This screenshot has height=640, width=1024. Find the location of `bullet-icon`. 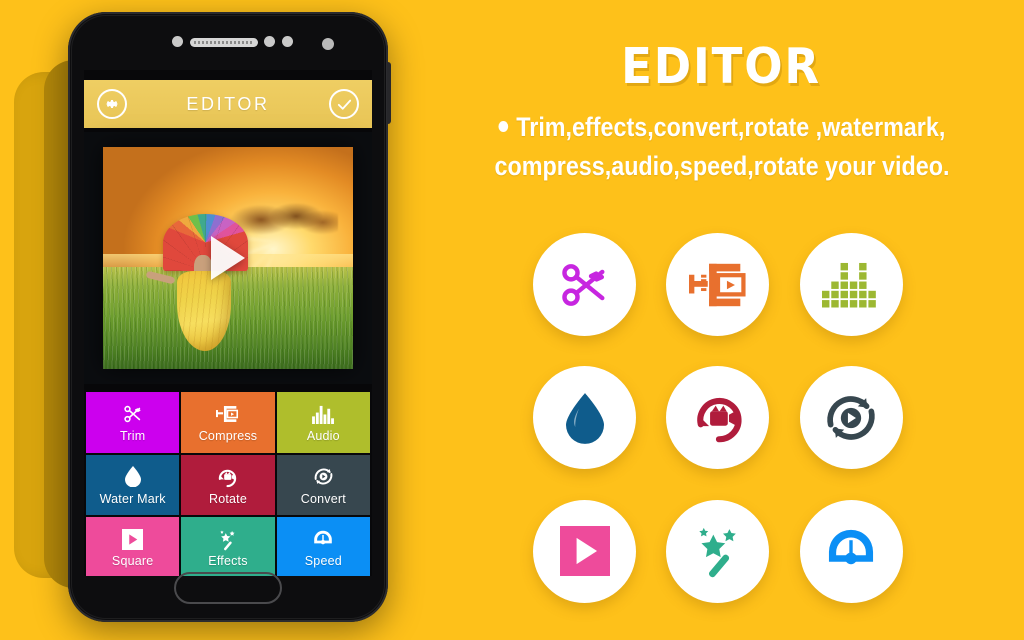

bullet-icon is located at coordinates (503, 126).